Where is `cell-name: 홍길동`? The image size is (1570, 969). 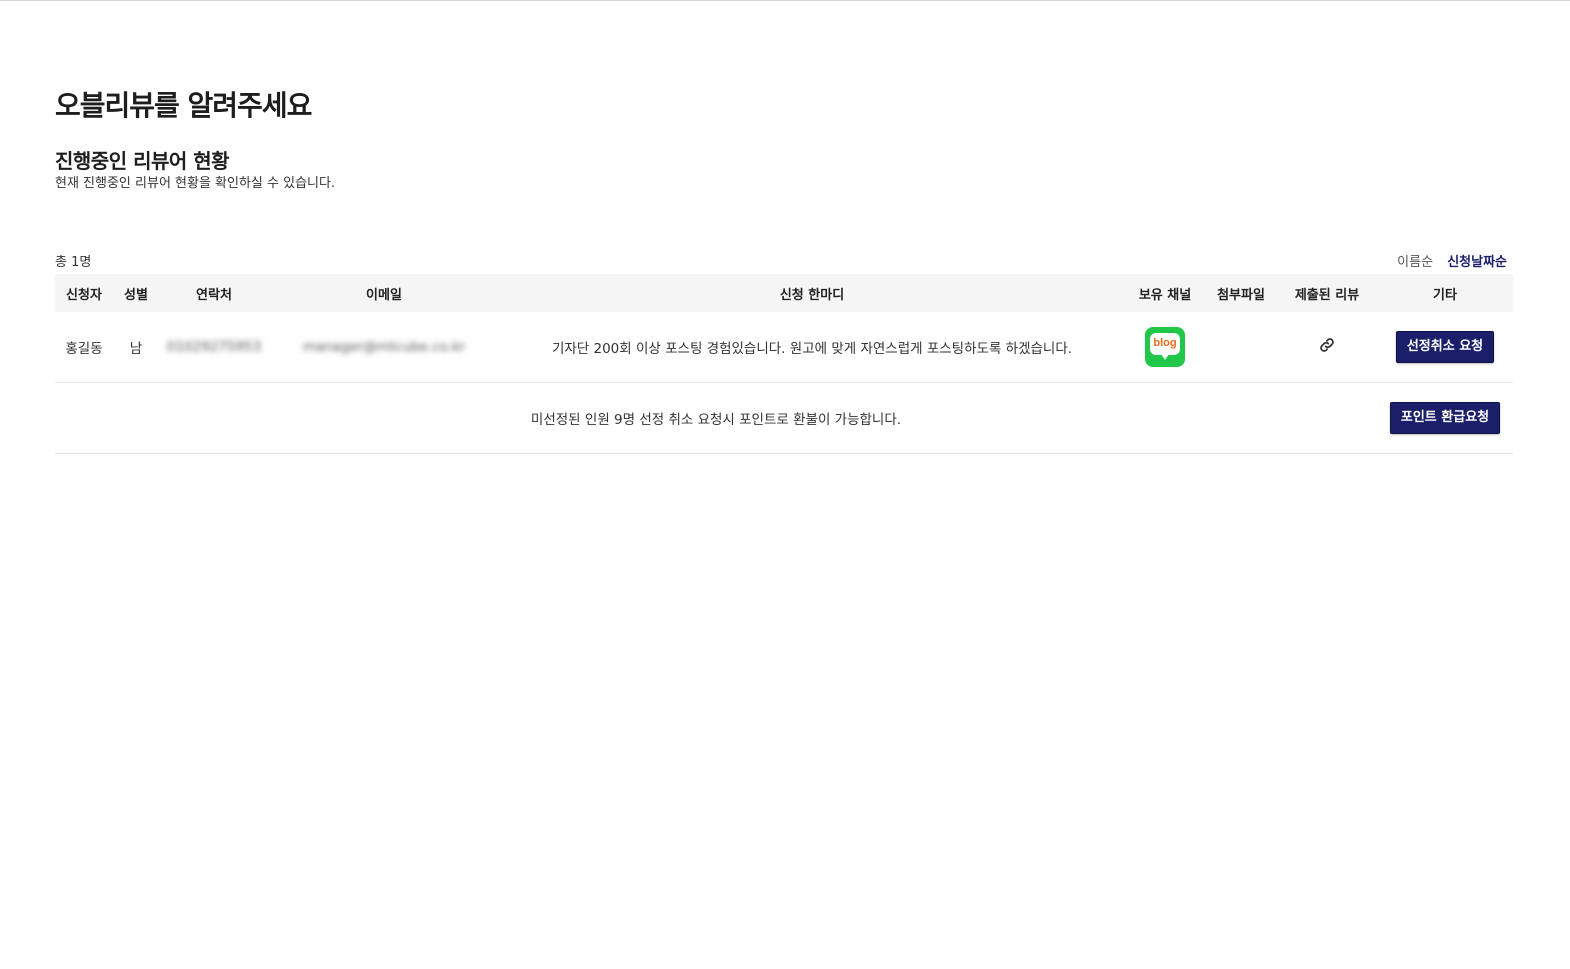
cell-name: 홍길동 is located at coordinates (84, 347).